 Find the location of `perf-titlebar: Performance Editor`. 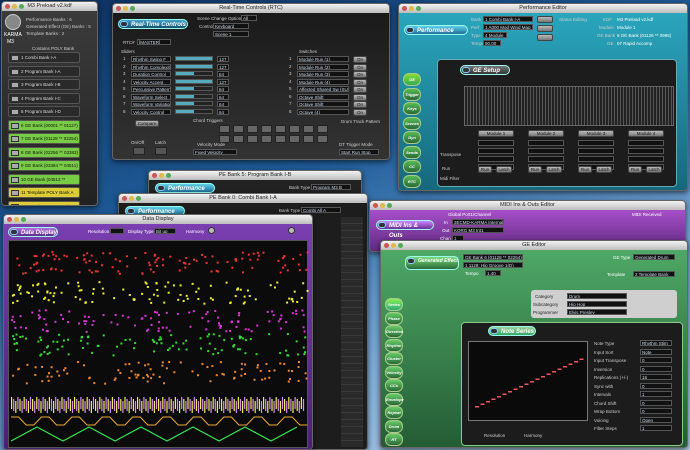

perf-titlebar: Performance Editor is located at coordinates (543, 8).